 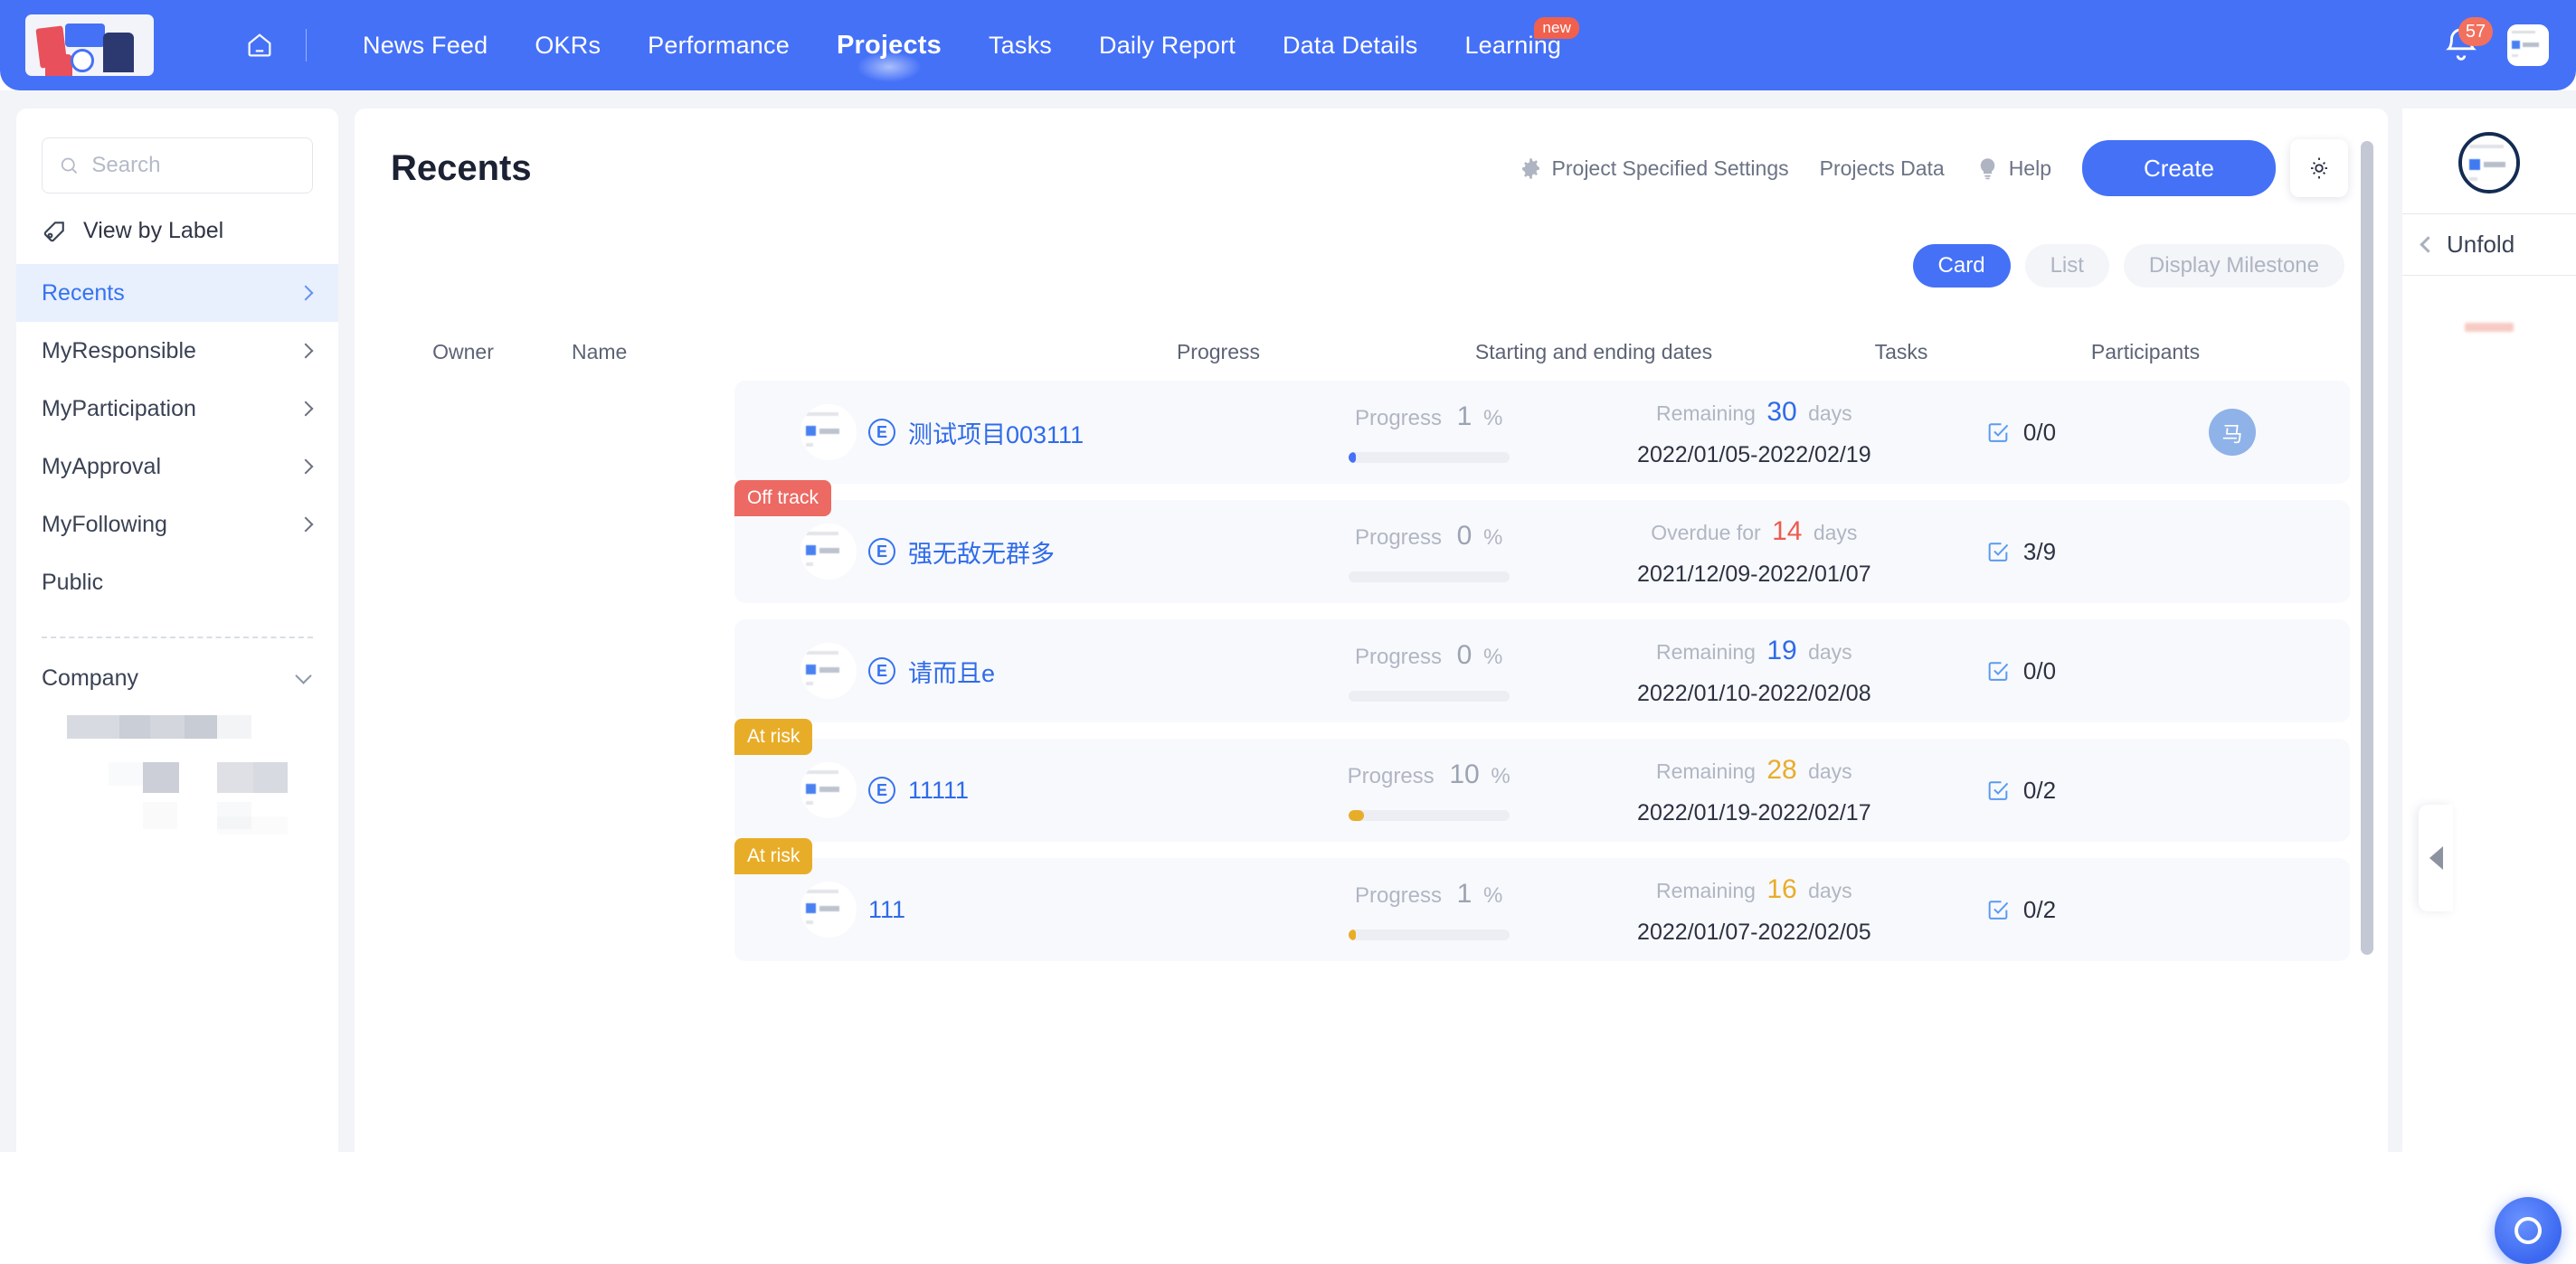 What do you see at coordinates (2066, 266) in the screenshot?
I see `view-mode-list: List` at bounding box center [2066, 266].